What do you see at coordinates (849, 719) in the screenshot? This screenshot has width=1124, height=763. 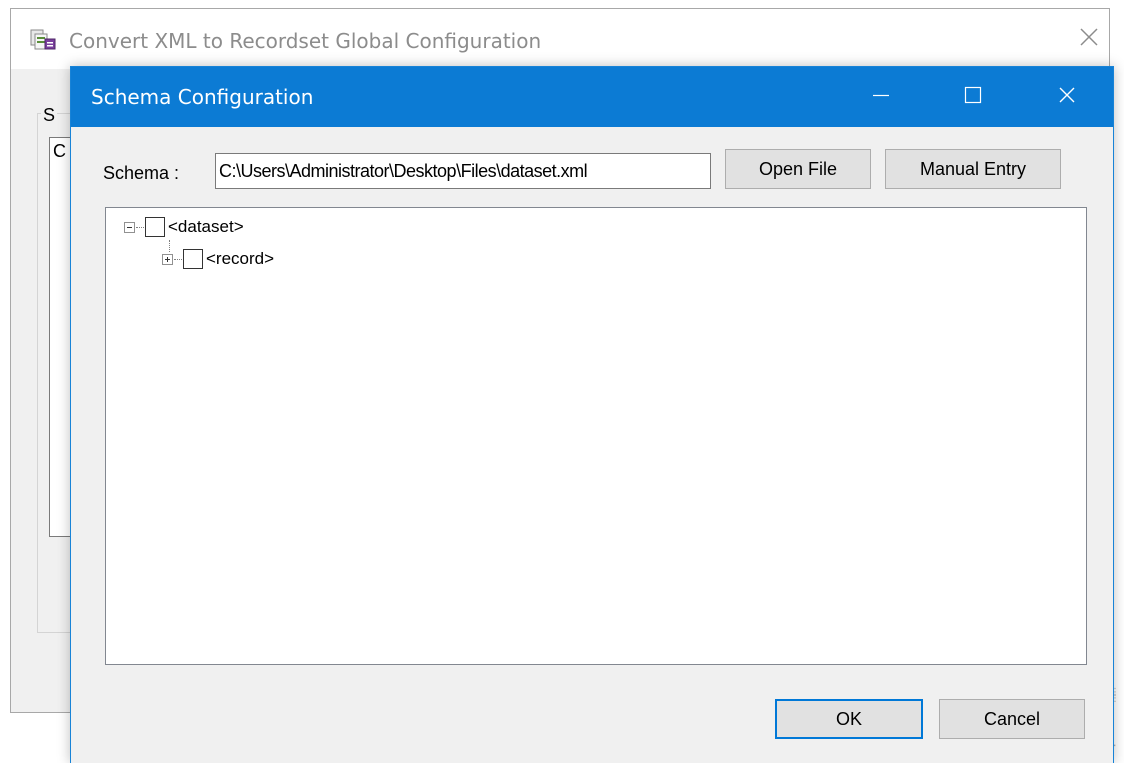 I see `ok-button: OK` at bounding box center [849, 719].